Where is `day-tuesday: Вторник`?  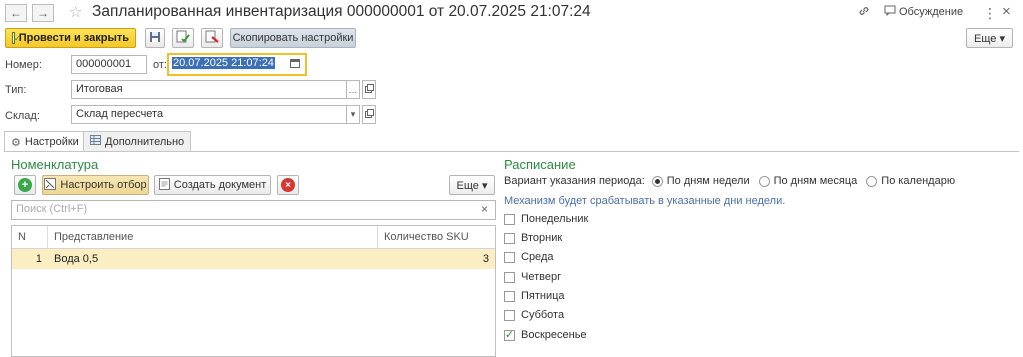
day-tuesday: Вторник is located at coordinates (533, 238).